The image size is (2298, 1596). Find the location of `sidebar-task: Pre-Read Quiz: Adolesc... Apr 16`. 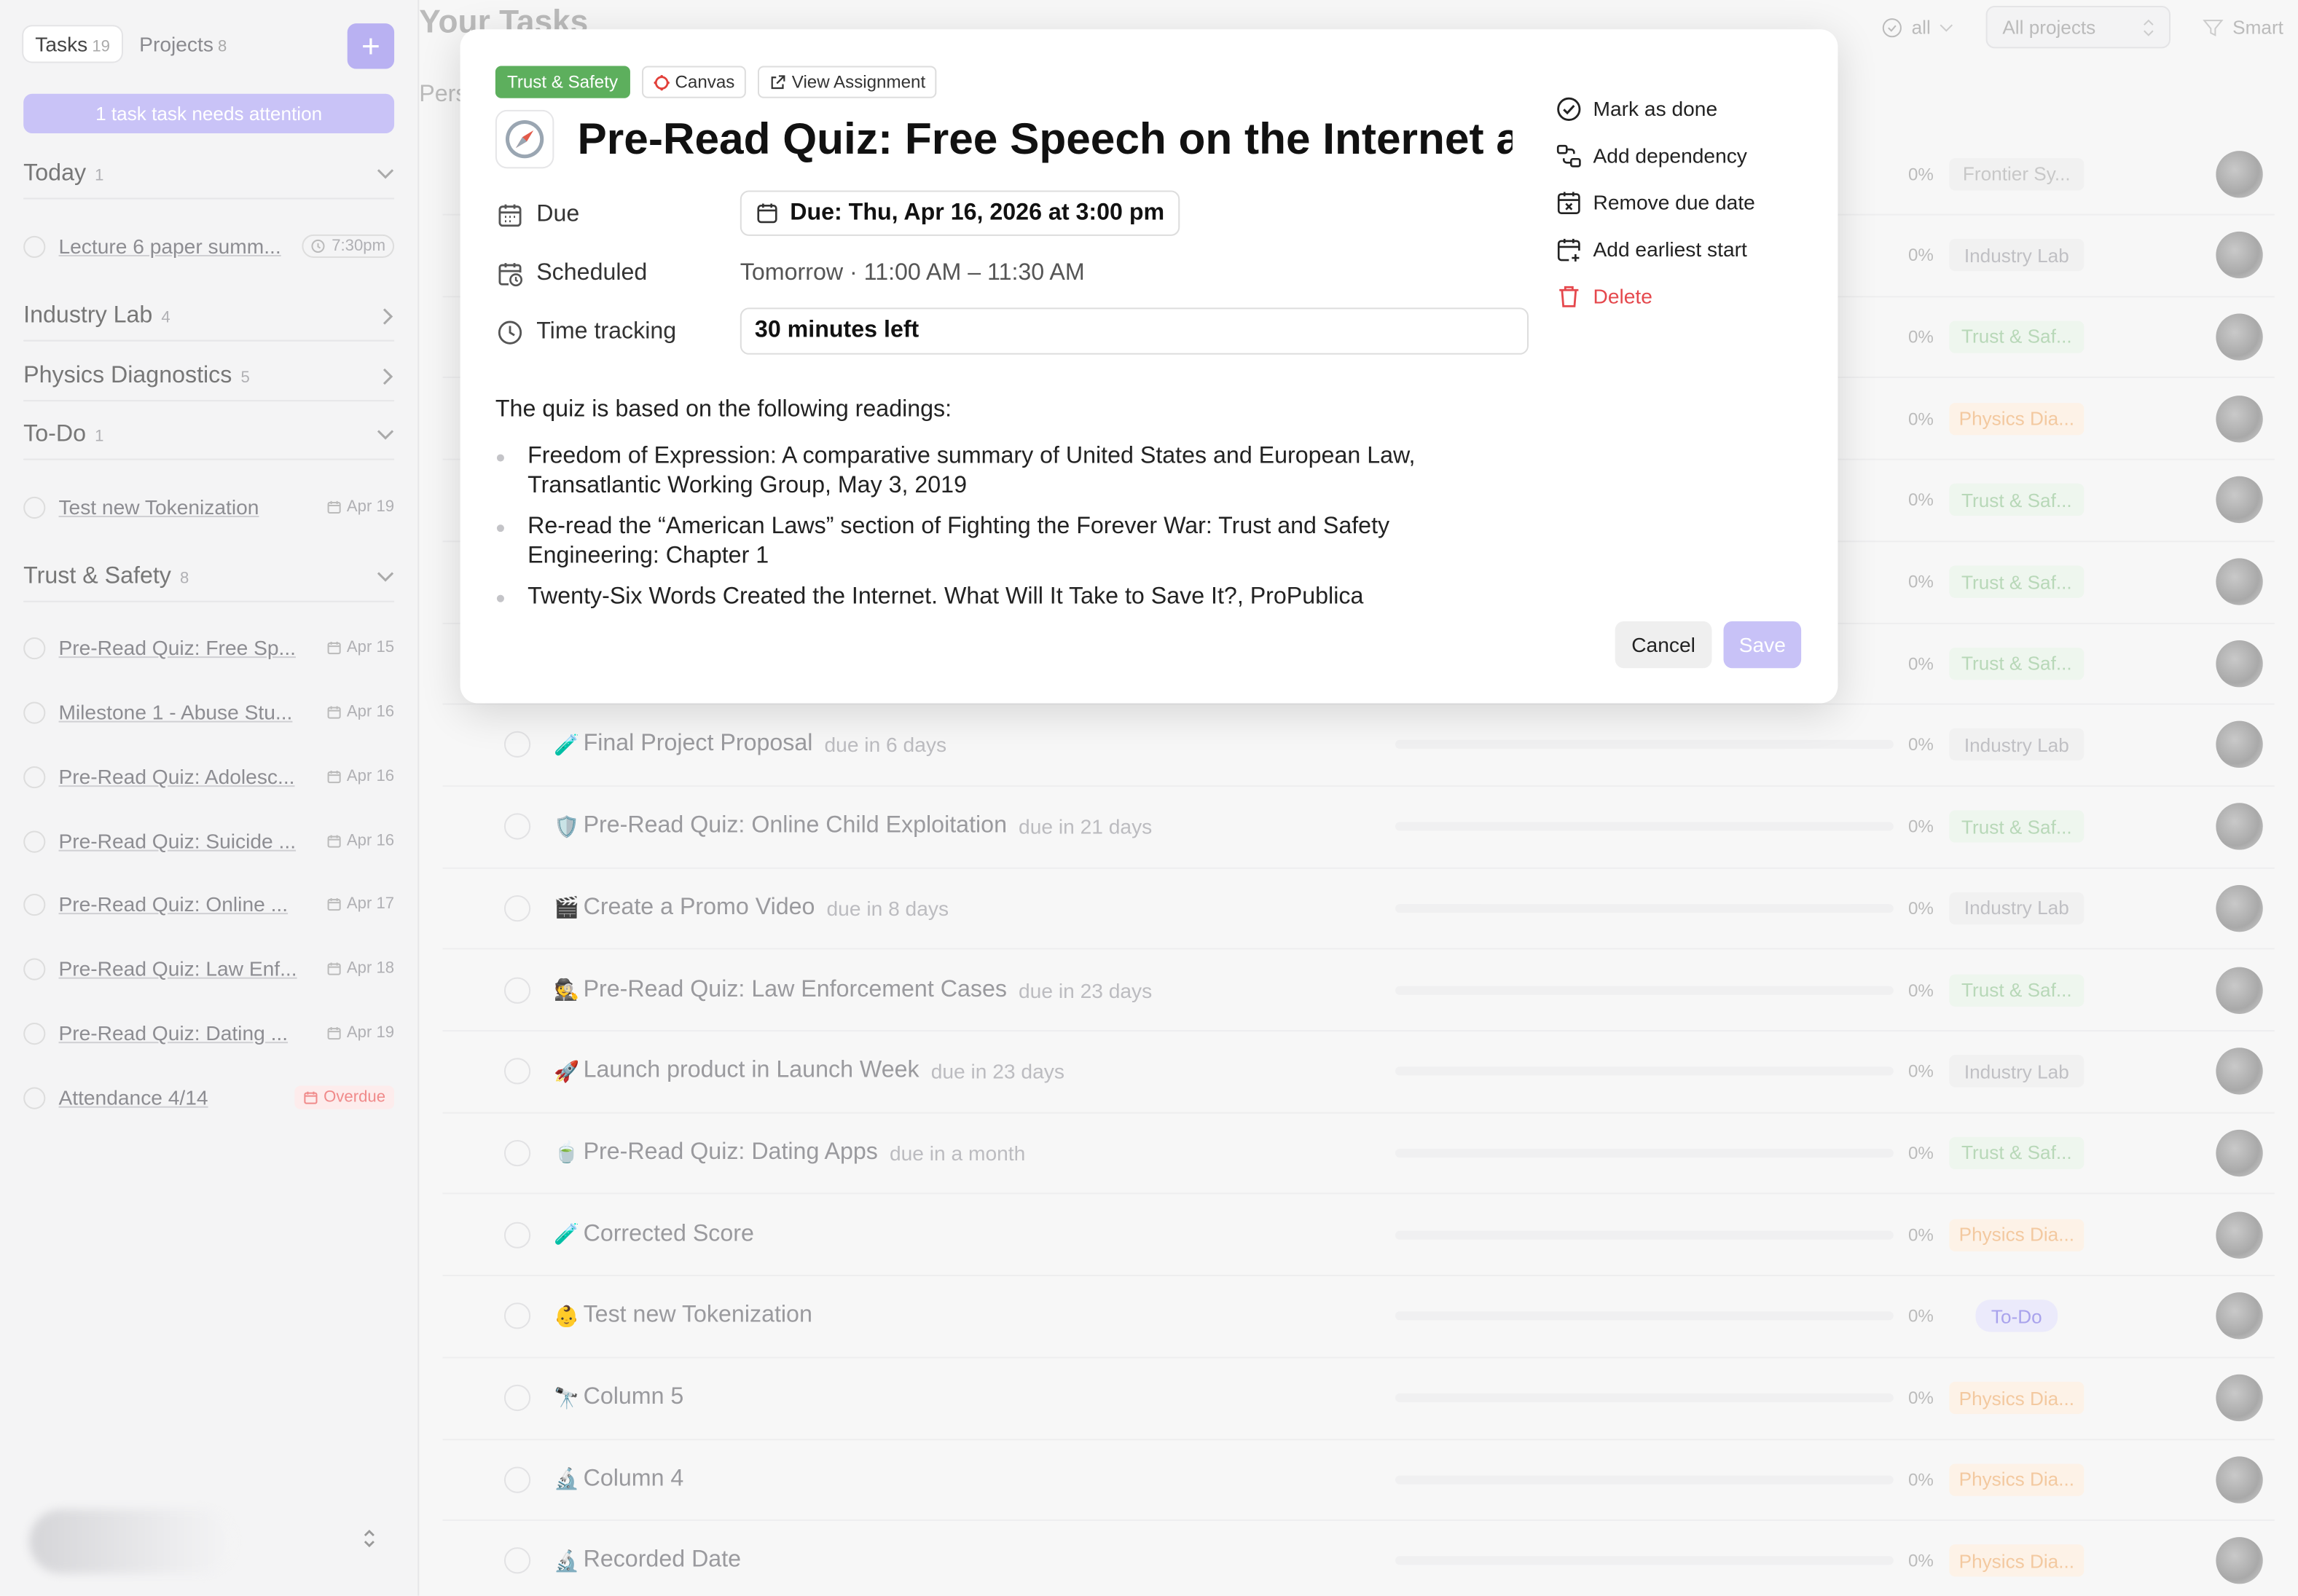

sidebar-task: Pre-Read Quiz: Adolesc... Apr 16 is located at coordinates (208, 776).